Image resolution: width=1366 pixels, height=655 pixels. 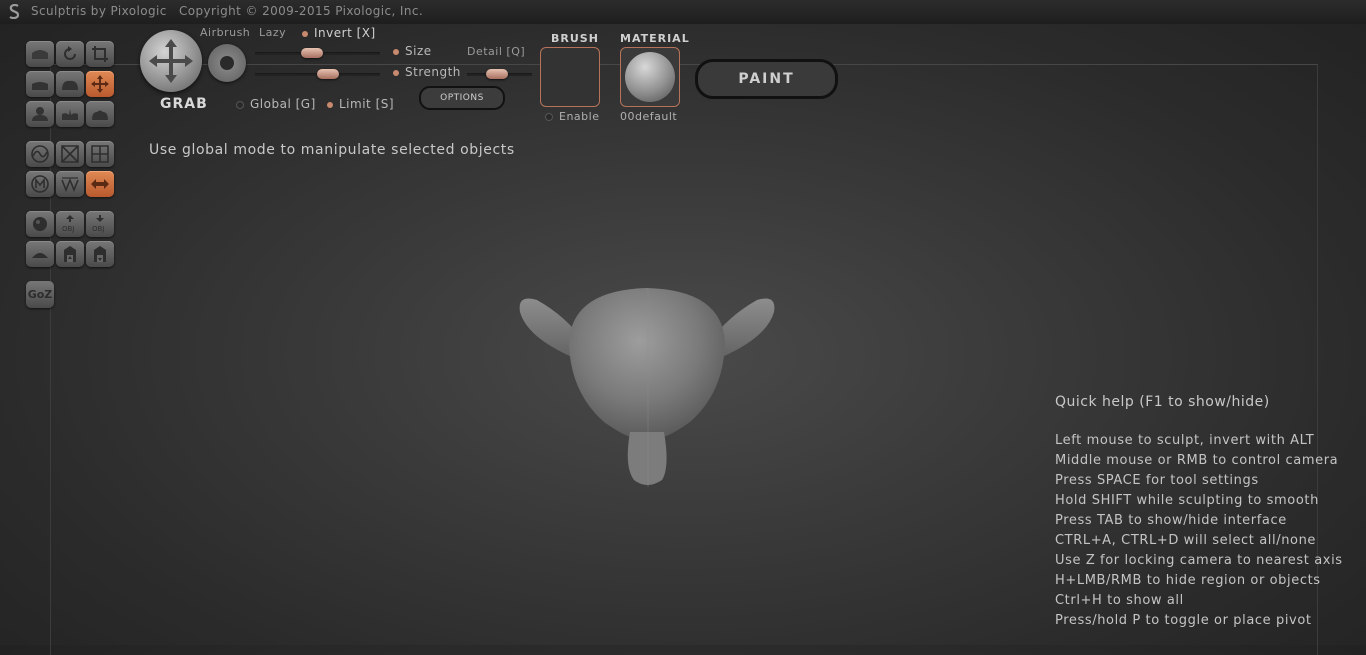 What do you see at coordinates (1162, 402) in the screenshot?
I see `quick-help-title: Quick help (F1 to show/hide)` at bounding box center [1162, 402].